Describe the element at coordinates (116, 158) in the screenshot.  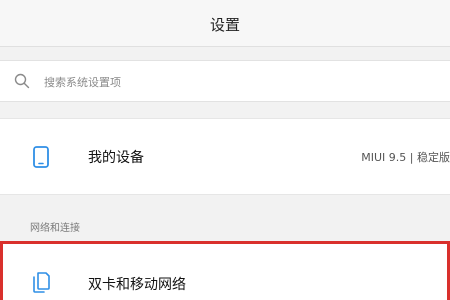
I see `my-device-label: 我的设备` at that location.